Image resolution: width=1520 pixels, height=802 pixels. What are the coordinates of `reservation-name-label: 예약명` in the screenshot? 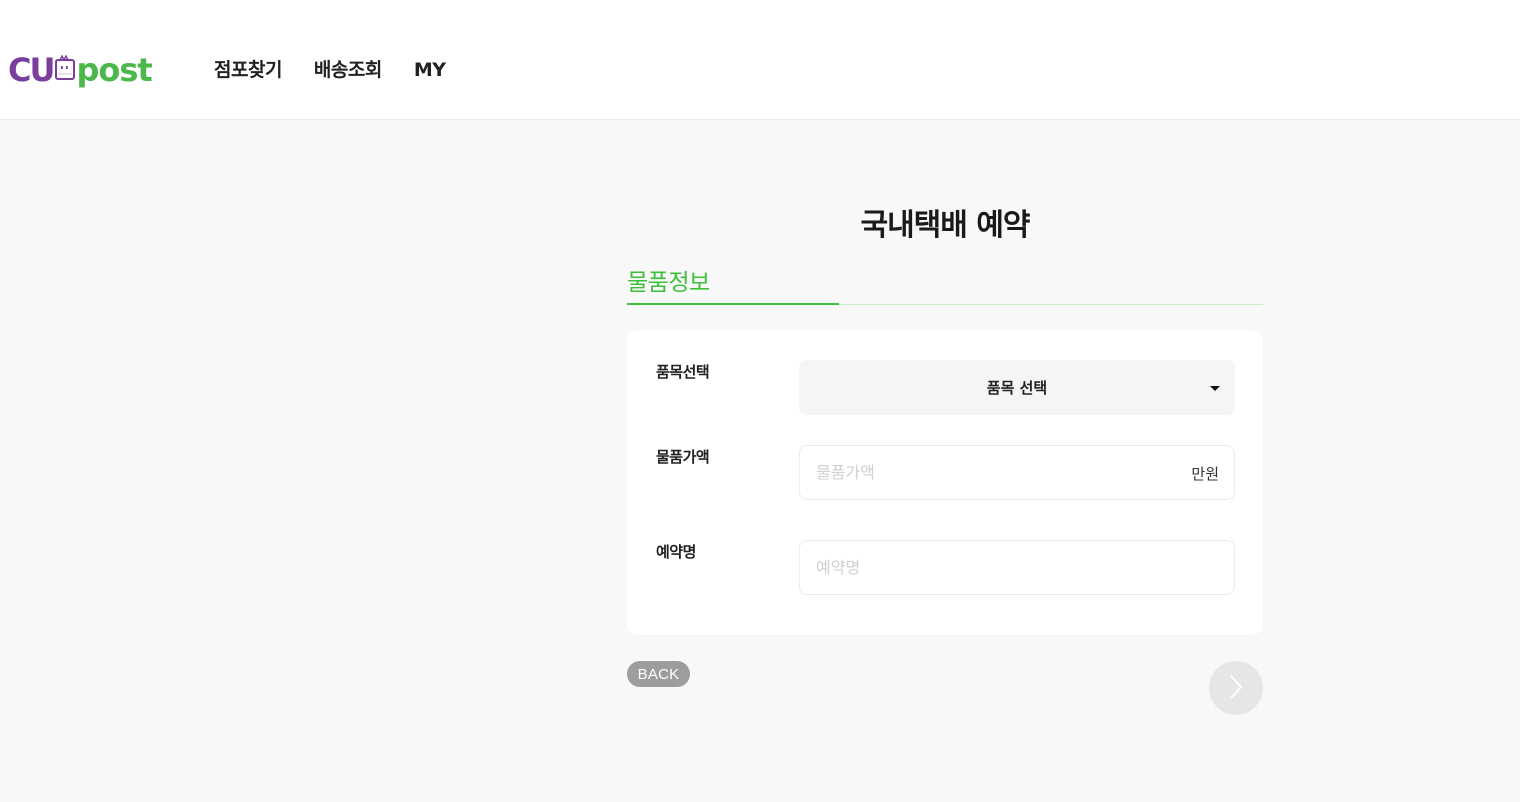 It's located at (676, 552).